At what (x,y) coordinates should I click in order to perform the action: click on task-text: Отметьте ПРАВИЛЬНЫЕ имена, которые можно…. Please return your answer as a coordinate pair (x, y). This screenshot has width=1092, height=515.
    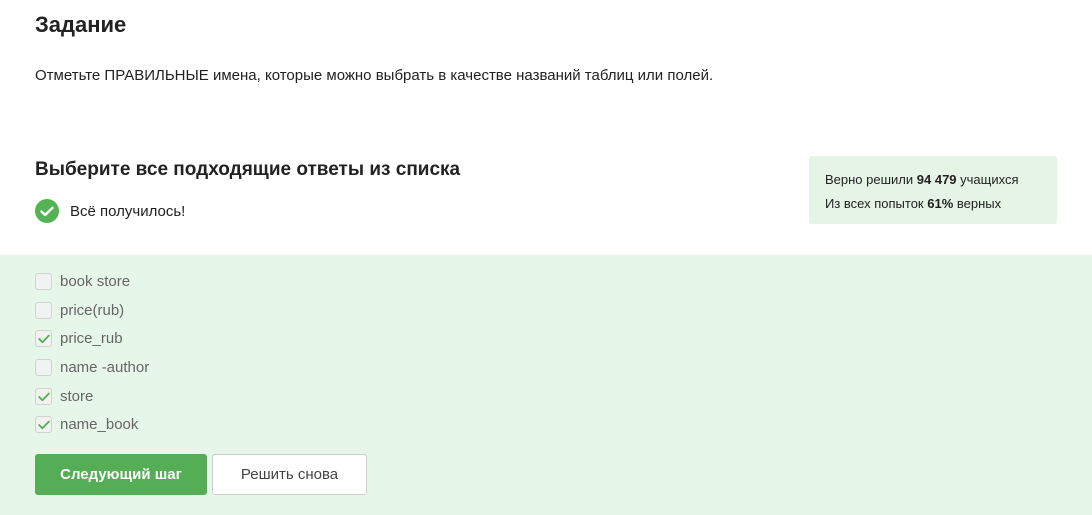
    Looking at the image, I should click on (374, 75).